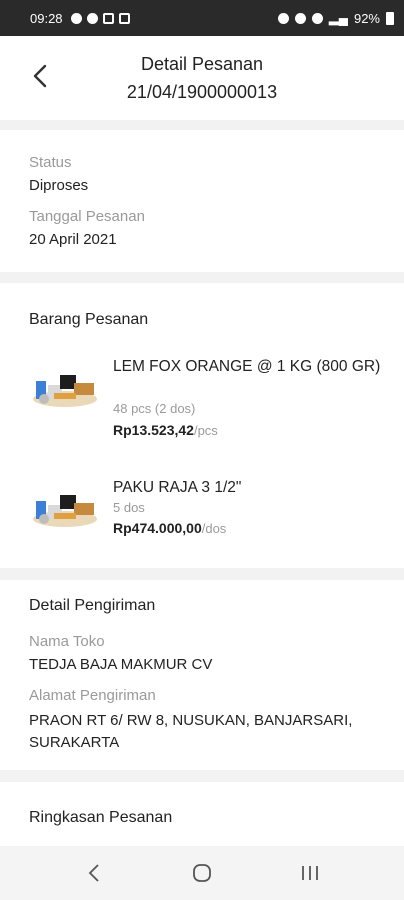  What do you see at coordinates (92, 695) in the screenshot?
I see `shipping-address-label: Alamat Pengiriman` at bounding box center [92, 695].